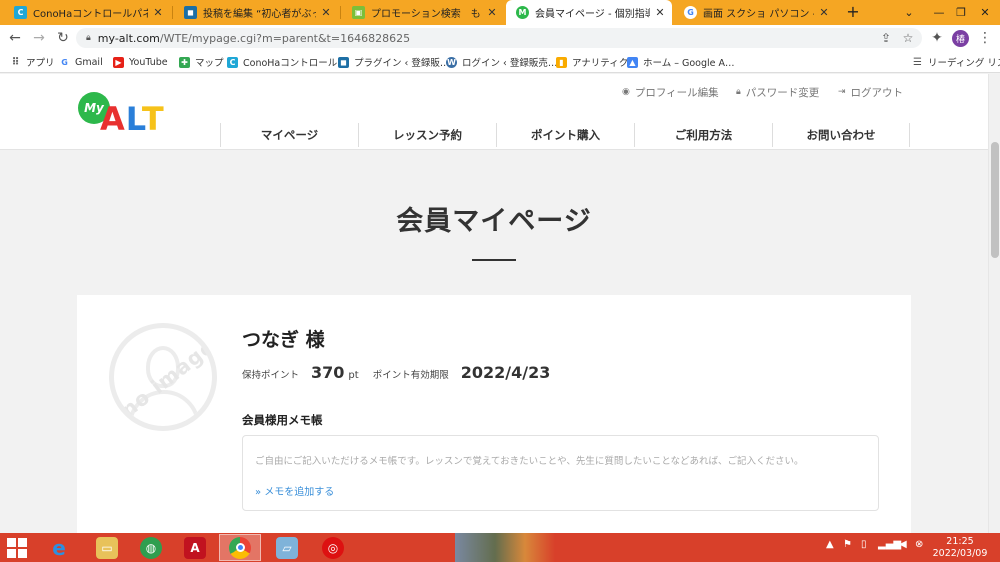  I want to click on notes-icon: ▱, so click(287, 547).